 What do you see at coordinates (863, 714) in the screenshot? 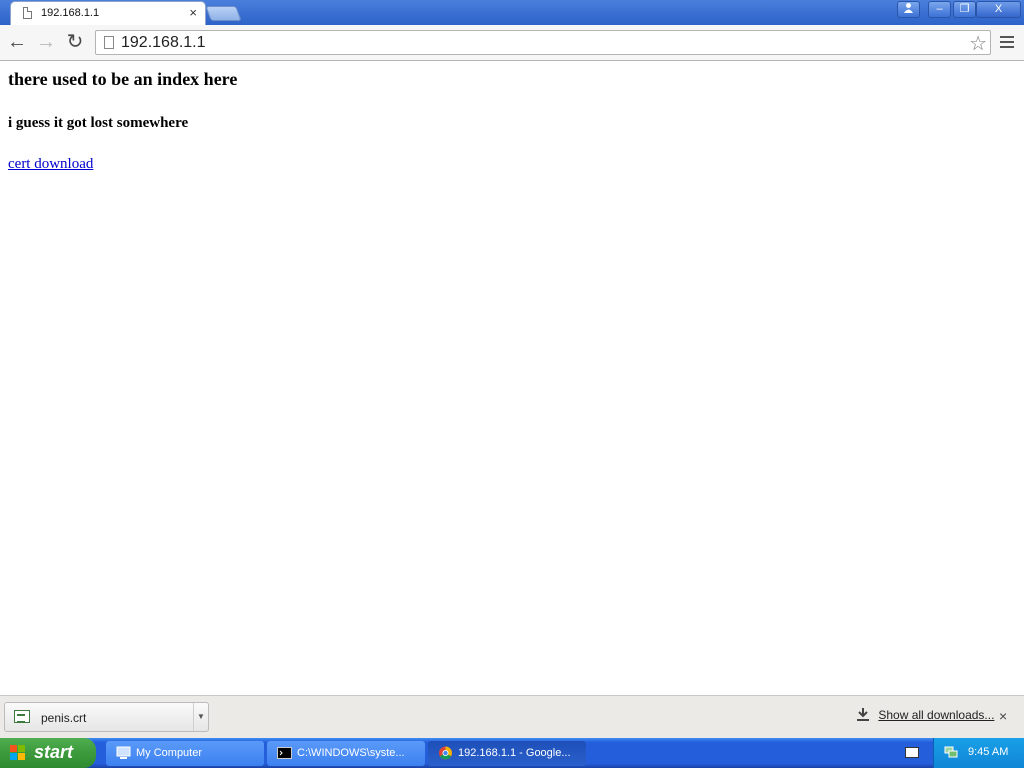
I see `download-arrow-icon` at bounding box center [863, 714].